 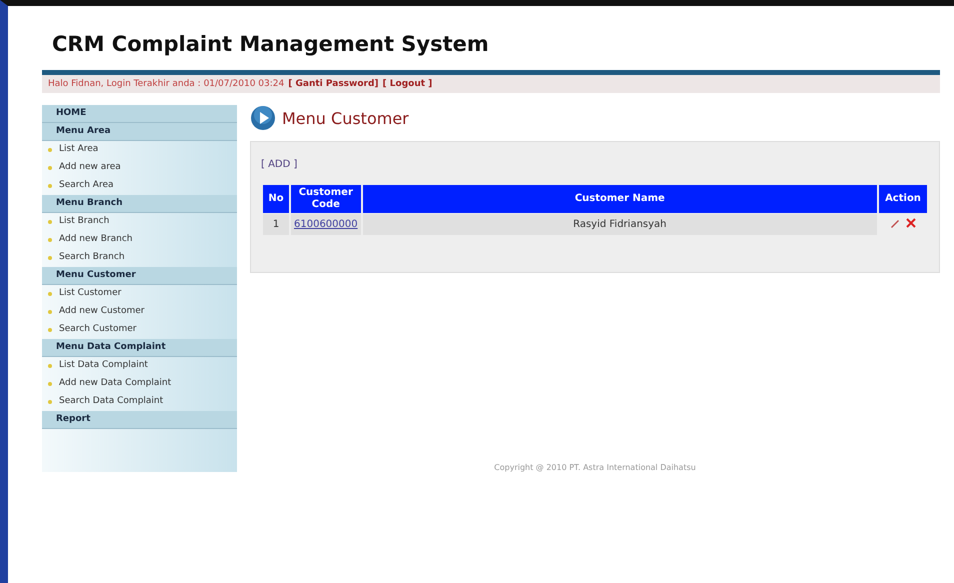 I want to click on add-link: [ ADD ], so click(x=279, y=164).